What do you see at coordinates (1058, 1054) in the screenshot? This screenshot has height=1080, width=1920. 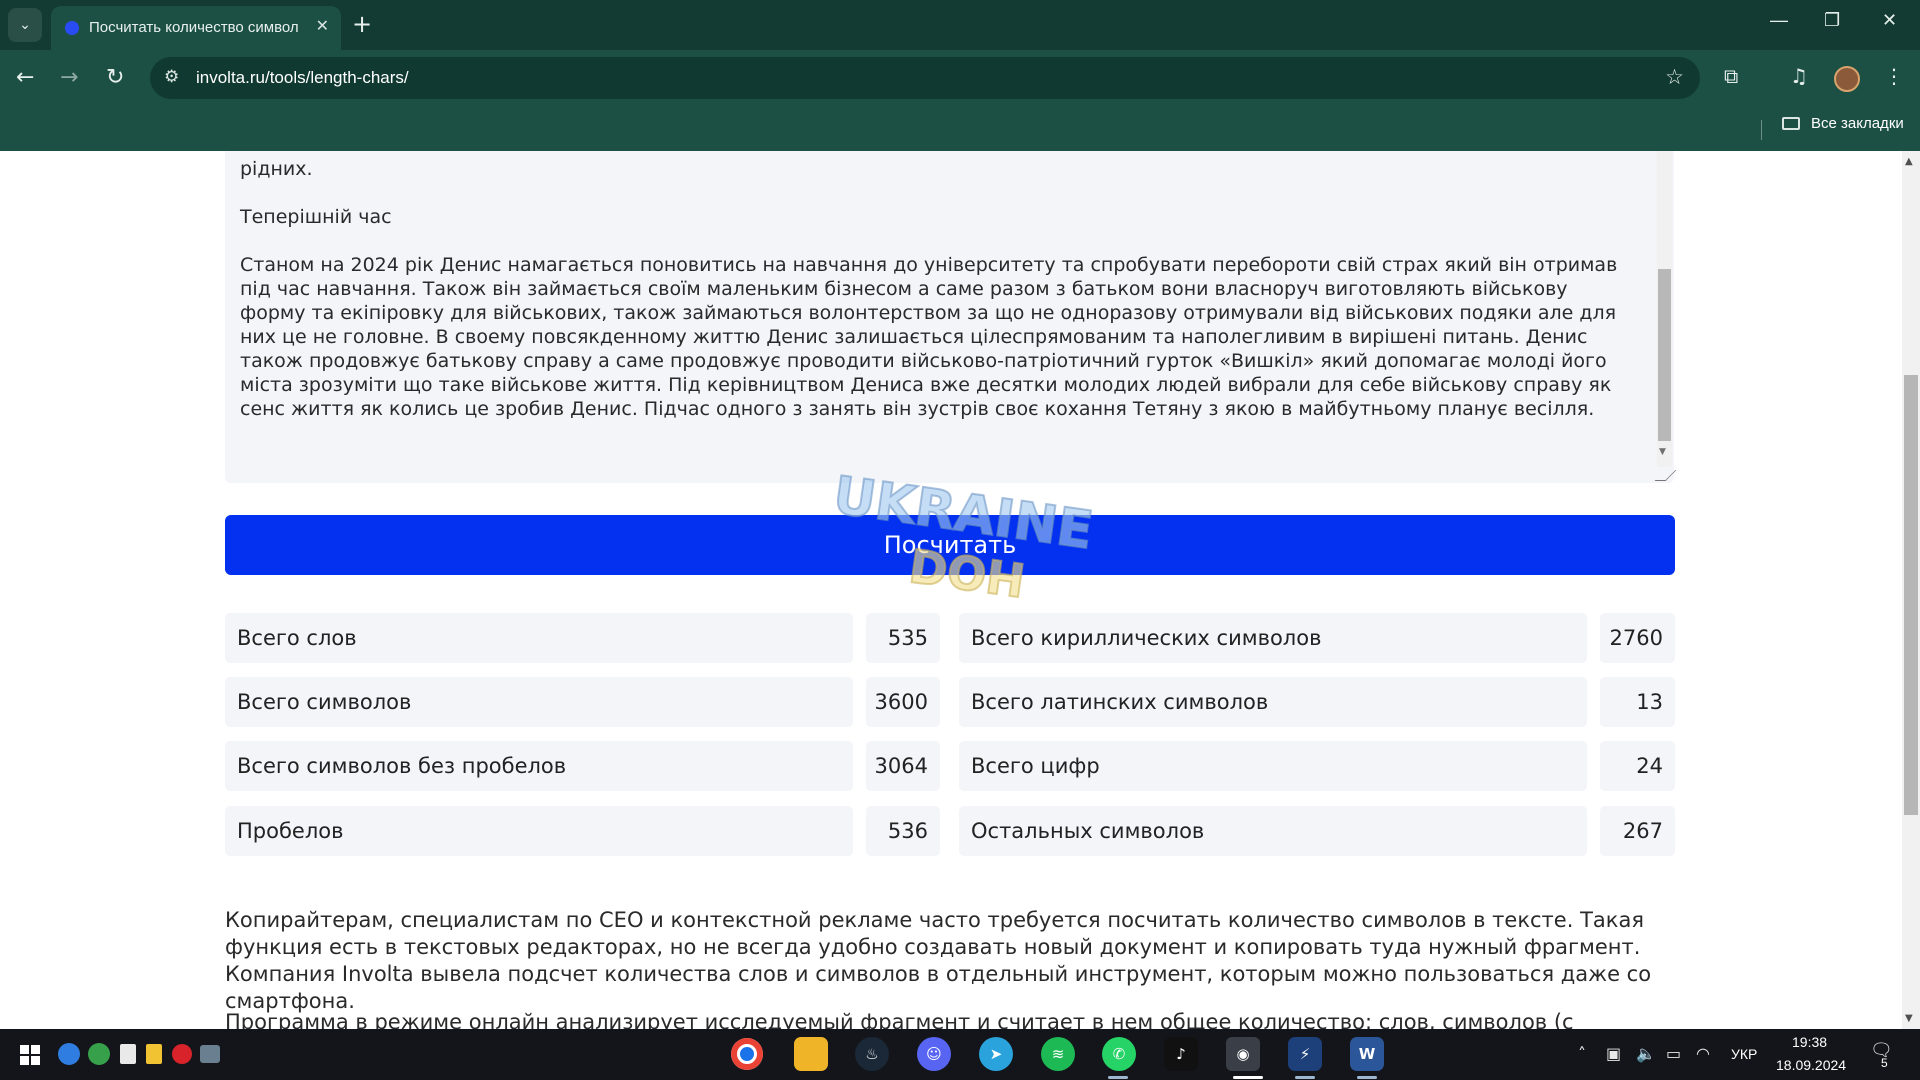 I see `spotify-icon: ≋` at bounding box center [1058, 1054].